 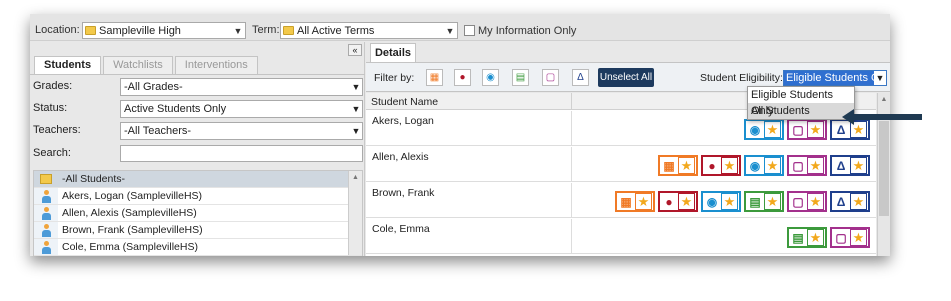 I want to click on tab-interventions: Interventions, so click(x=216, y=65).